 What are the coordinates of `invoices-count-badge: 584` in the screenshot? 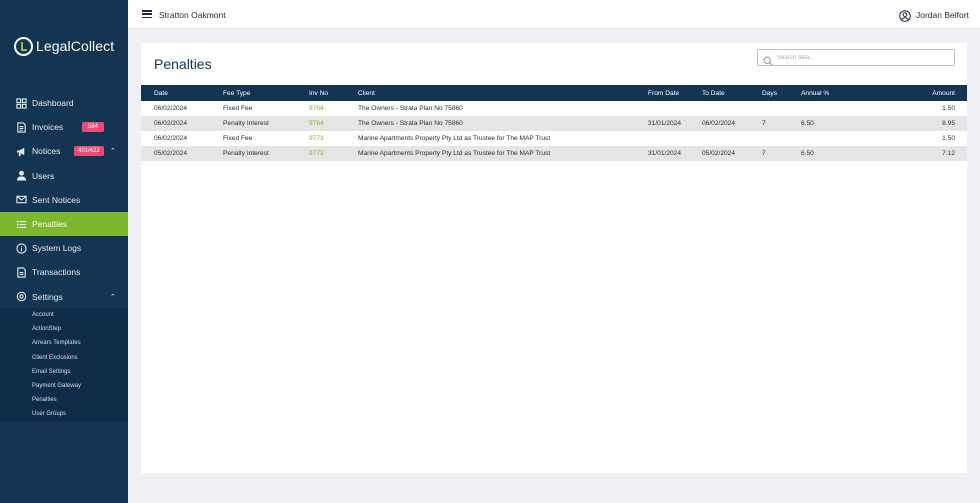 It's located at (93, 127).